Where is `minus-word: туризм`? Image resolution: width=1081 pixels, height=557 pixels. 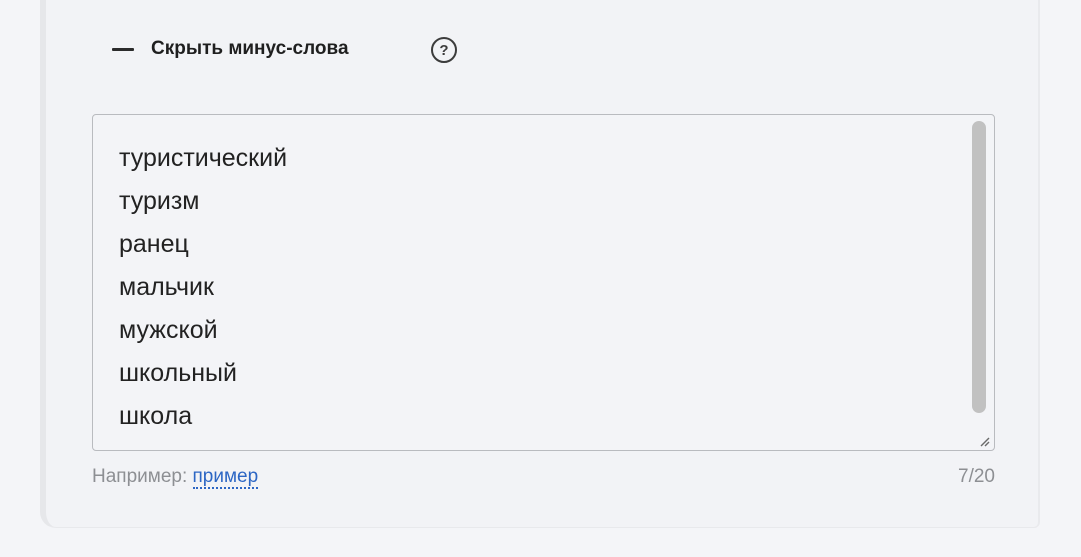
minus-word: туризм is located at coordinates (159, 201).